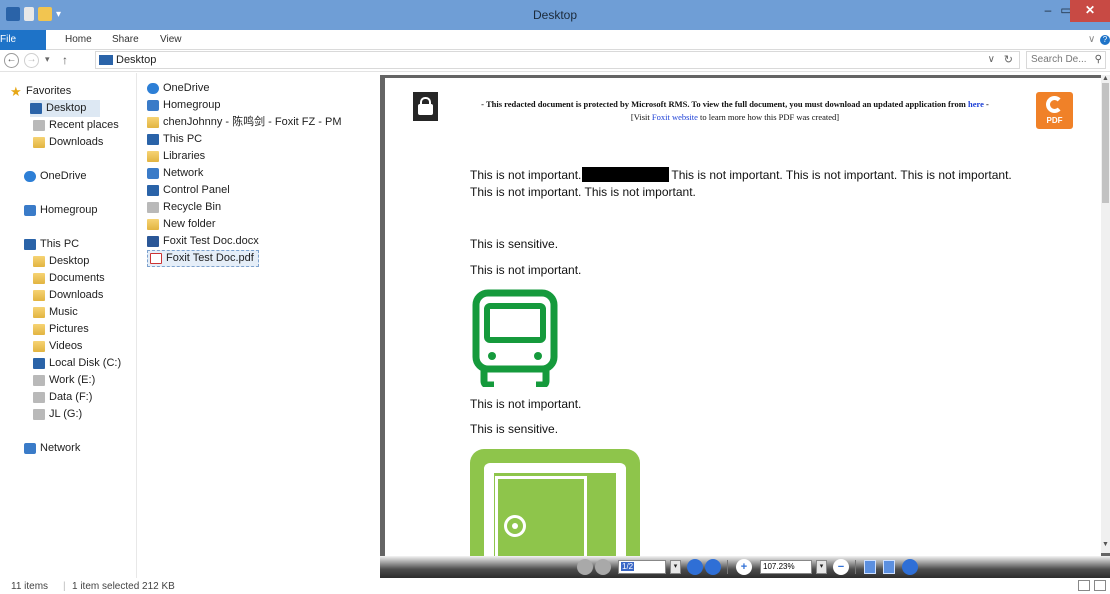 The width and height of the screenshot is (1110, 594). What do you see at coordinates (178, 88) in the screenshot?
I see `list-item: OneDrive` at bounding box center [178, 88].